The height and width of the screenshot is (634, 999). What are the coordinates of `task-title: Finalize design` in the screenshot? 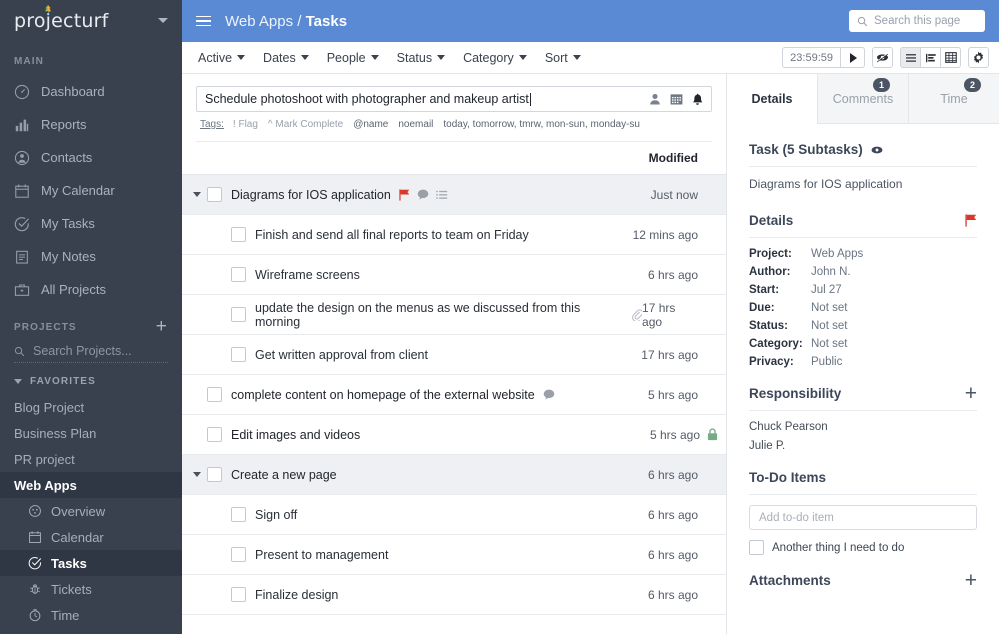 It's located at (296, 595).